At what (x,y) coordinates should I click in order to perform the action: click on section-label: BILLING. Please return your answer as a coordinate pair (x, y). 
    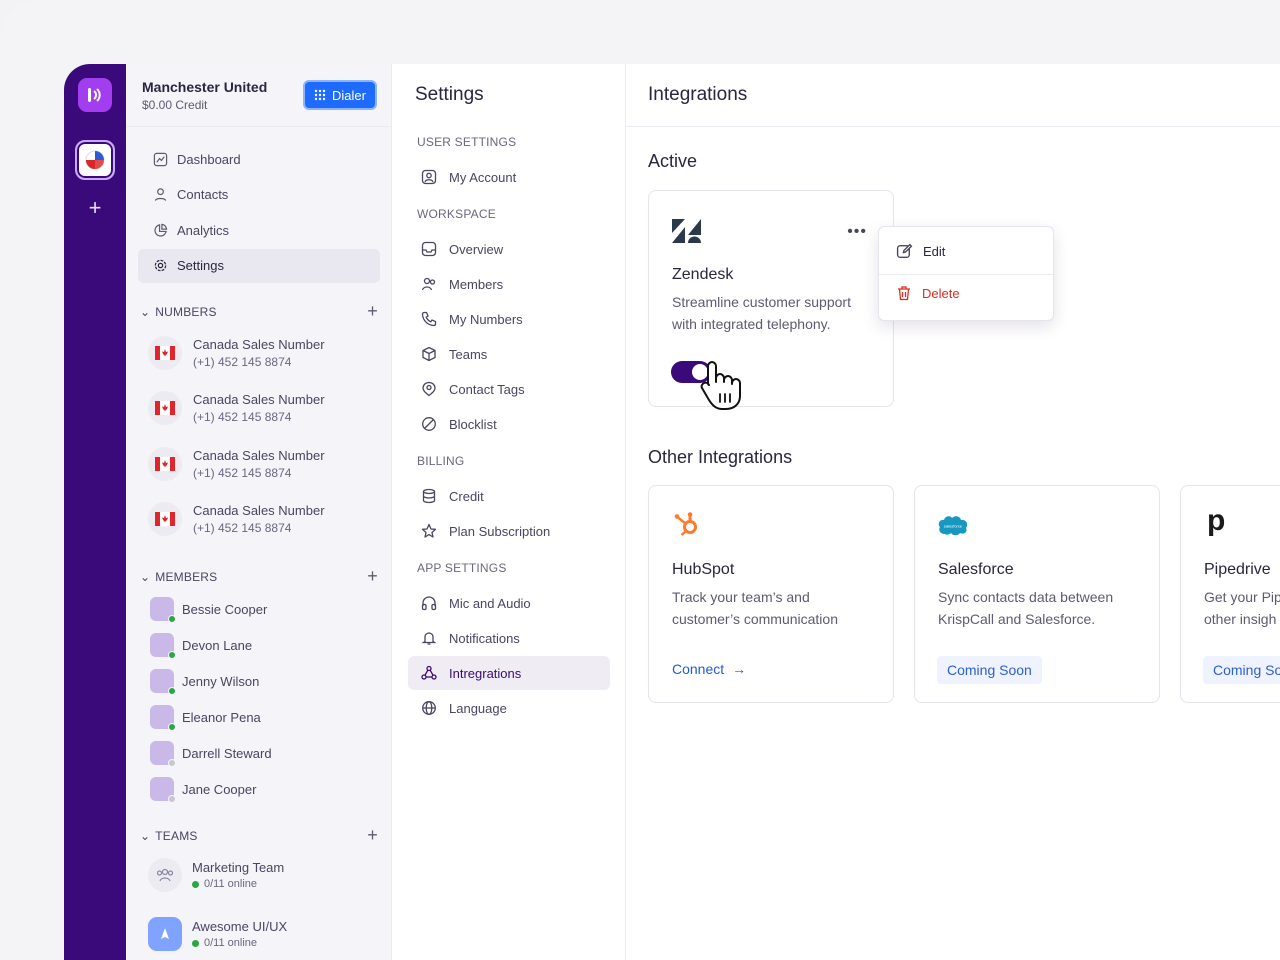
    Looking at the image, I should click on (441, 461).